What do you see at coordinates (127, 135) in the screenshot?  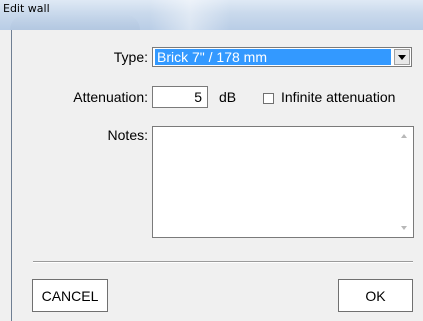 I see `notes-label: Notes:` at bounding box center [127, 135].